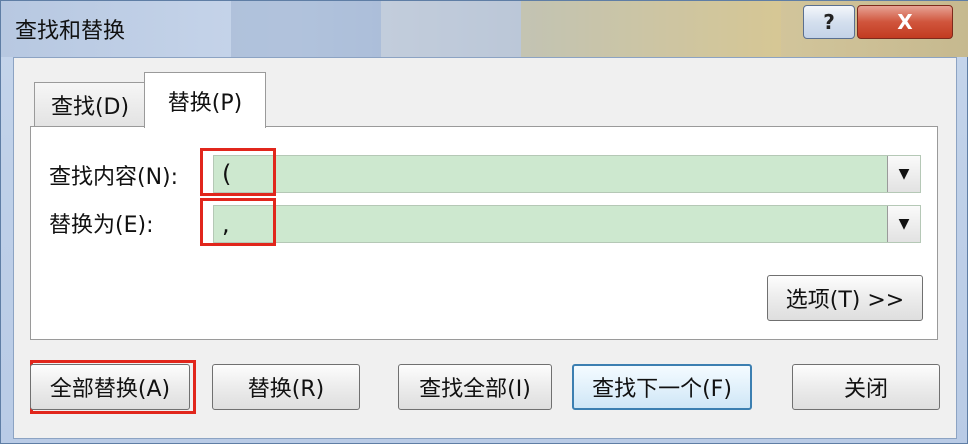 This screenshot has width=968, height=444. Describe the element at coordinates (560, 172) in the screenshot. I see `find-what-combo: ( ▼` at that location.